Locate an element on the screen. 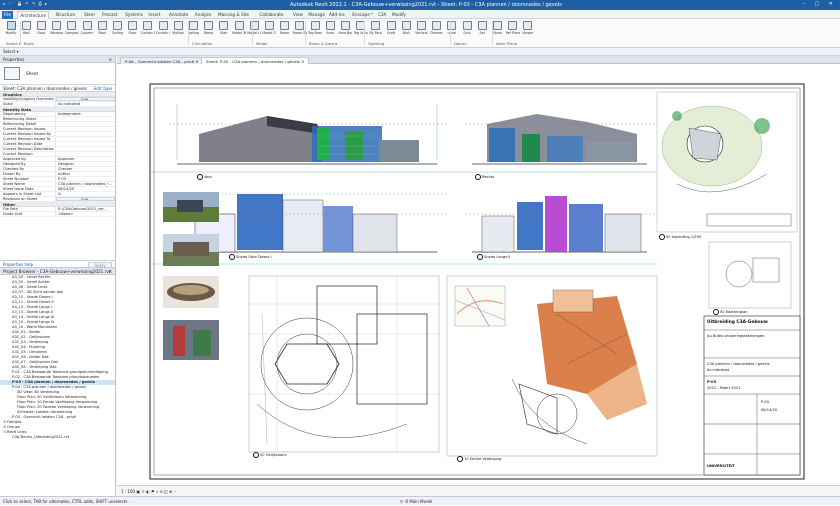  property-value: As indicated is located at coordinates (85, 104).